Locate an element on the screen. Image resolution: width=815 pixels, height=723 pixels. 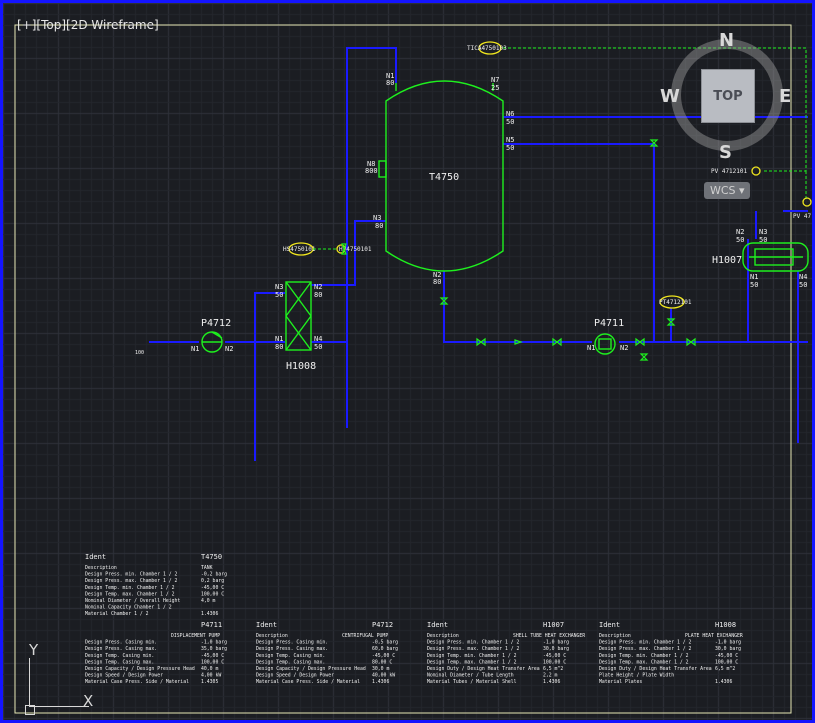
table-row-value: PLATE HEAT EXCHANGER is located at coordinates (714, 636).